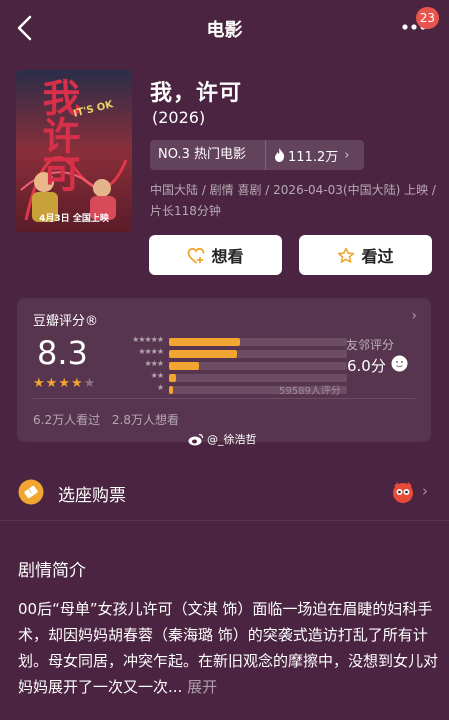  Describe the element at coordinates (280, 155) in the screenshot. I see `flame-icon` at that location.